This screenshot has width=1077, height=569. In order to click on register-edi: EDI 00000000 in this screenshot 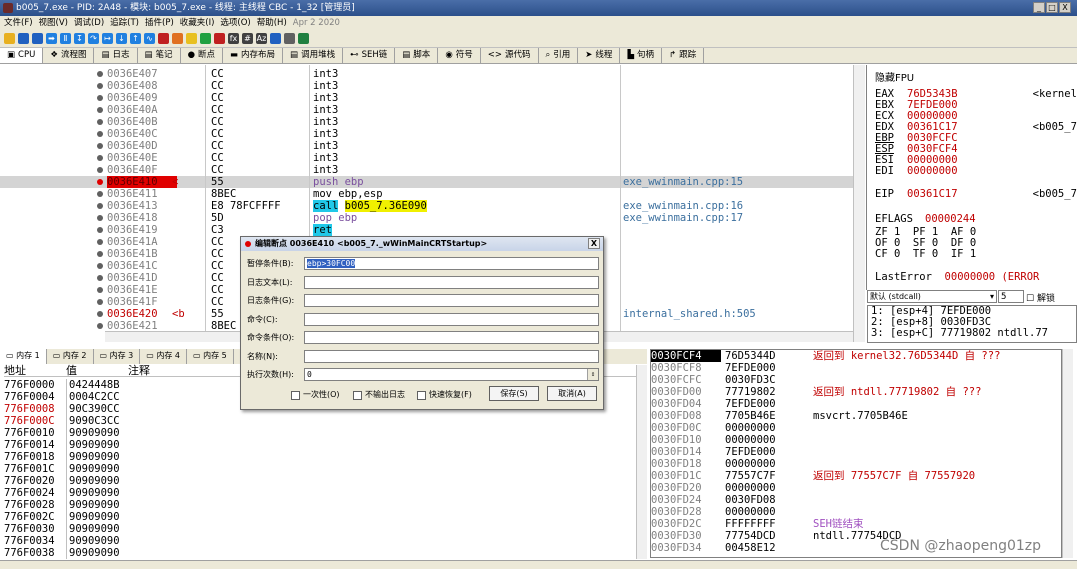, I will do `click(916, 171)`.